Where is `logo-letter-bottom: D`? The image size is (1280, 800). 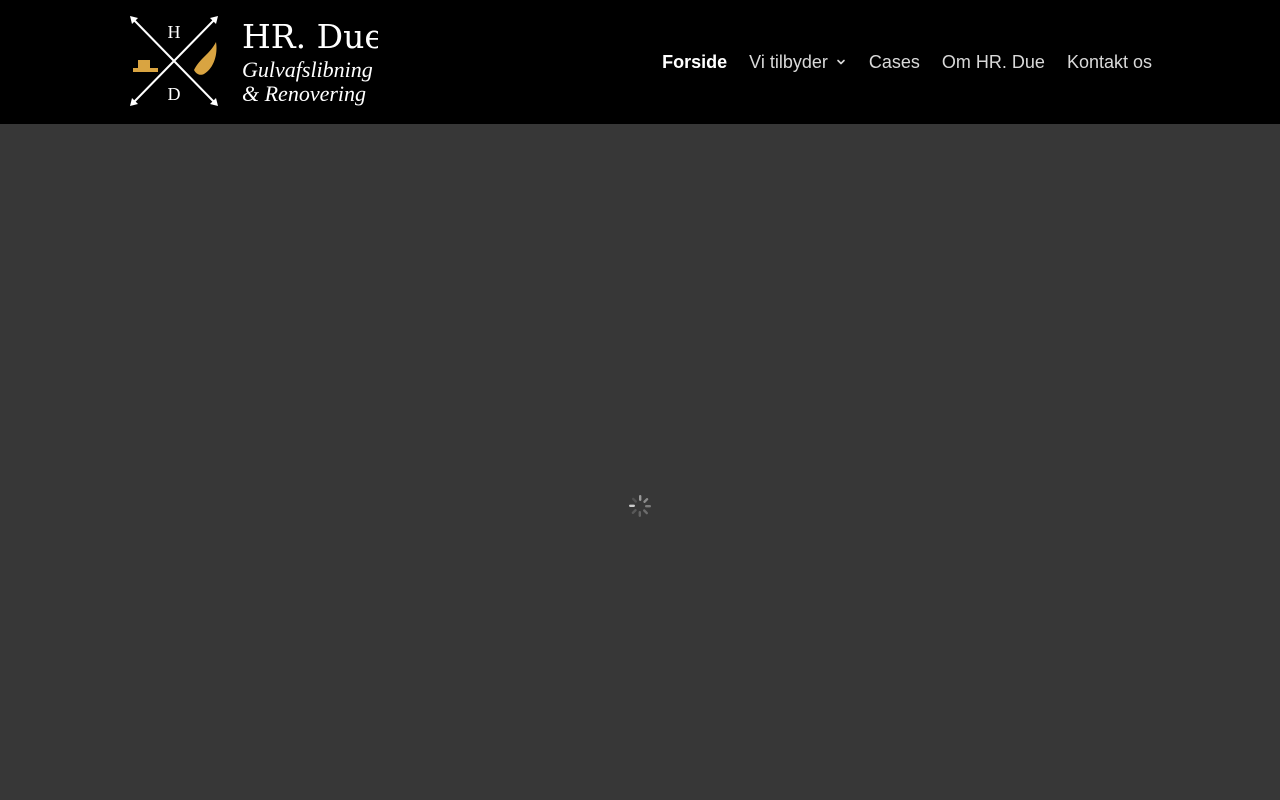 logo-letter-bottom: D is located at coordinates (174, 94).